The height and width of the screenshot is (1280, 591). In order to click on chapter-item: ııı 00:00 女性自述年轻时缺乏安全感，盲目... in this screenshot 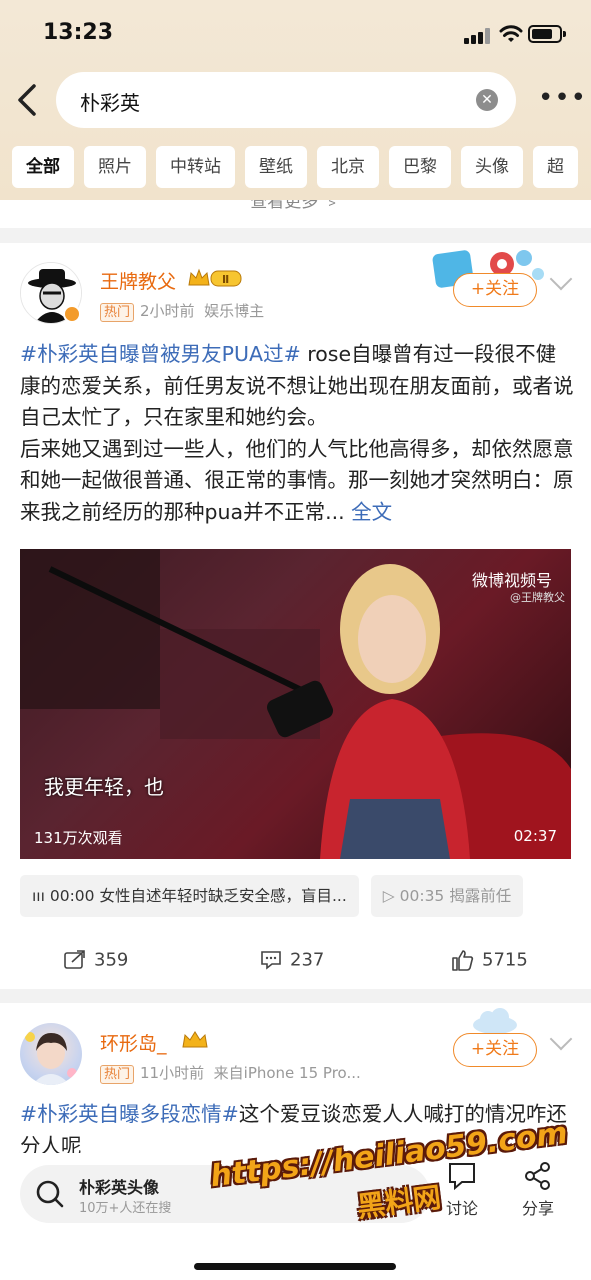, I will do `click(189, 896)`.